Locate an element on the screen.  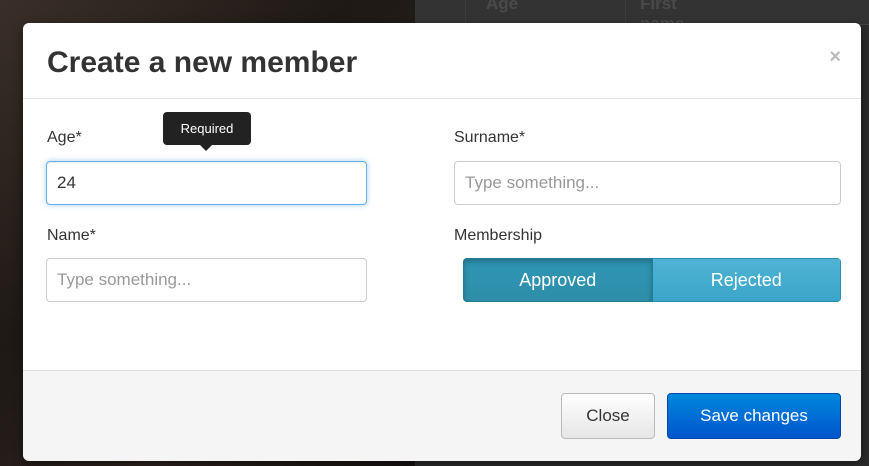
background-column-label: Age is located at coordinates (502, 6).